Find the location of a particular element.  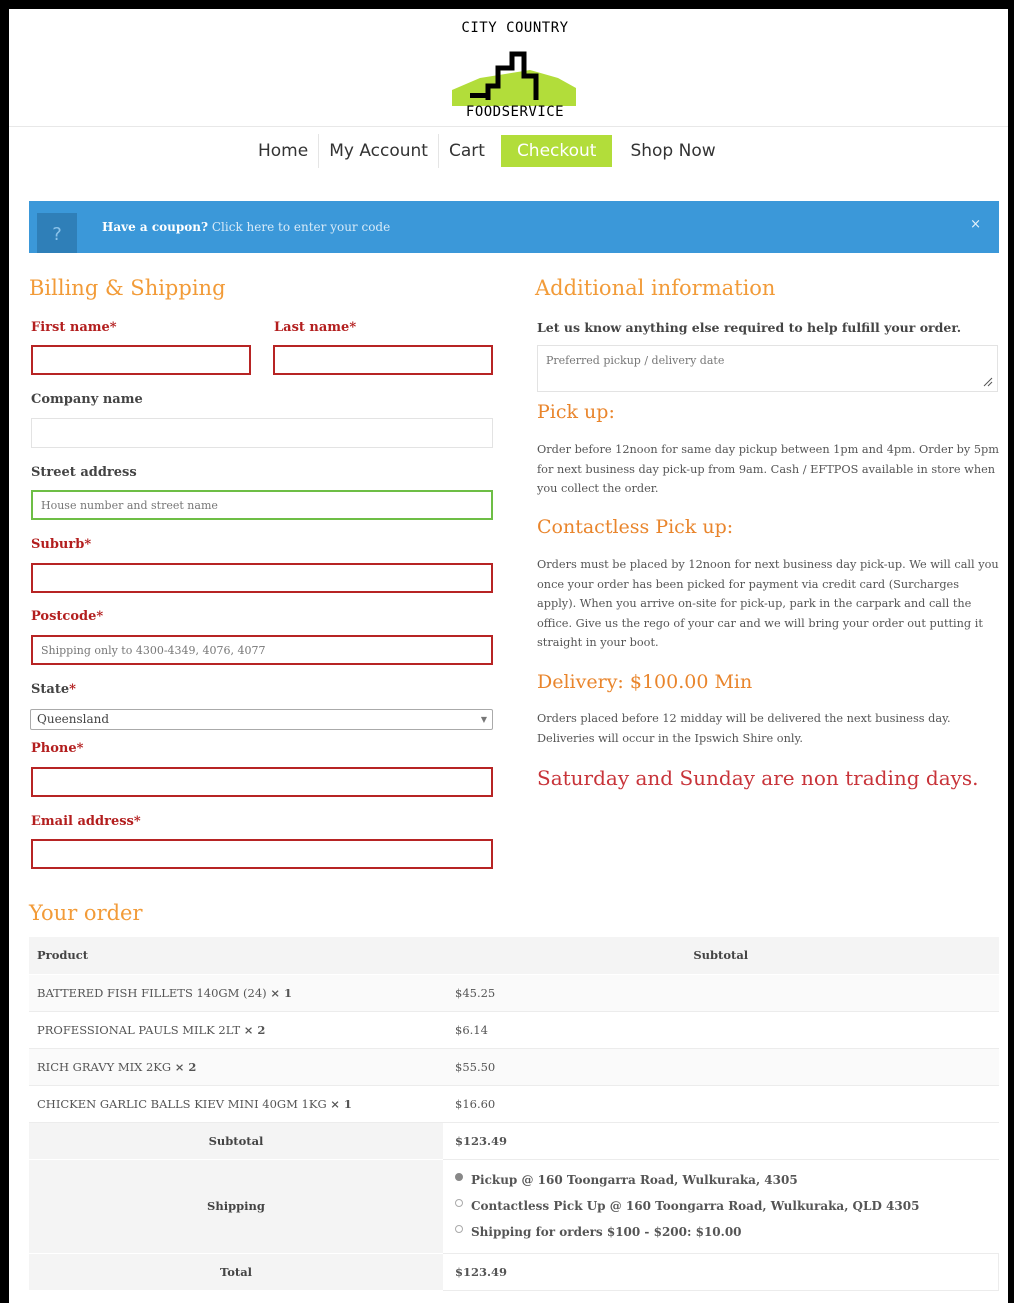

main-nav: Home My Account Cart Checkout Shop Now is located at coordinates (487, 151).